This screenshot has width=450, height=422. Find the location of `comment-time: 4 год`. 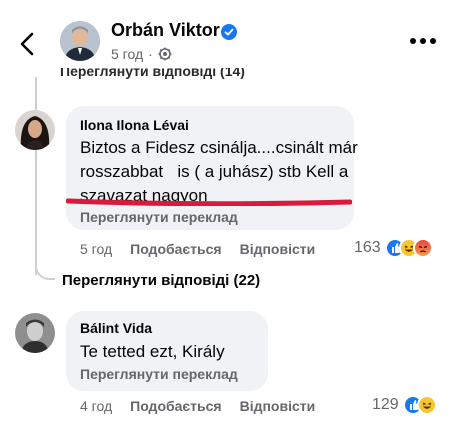

comment-time: 4 год is located at coordinates (96, 406).